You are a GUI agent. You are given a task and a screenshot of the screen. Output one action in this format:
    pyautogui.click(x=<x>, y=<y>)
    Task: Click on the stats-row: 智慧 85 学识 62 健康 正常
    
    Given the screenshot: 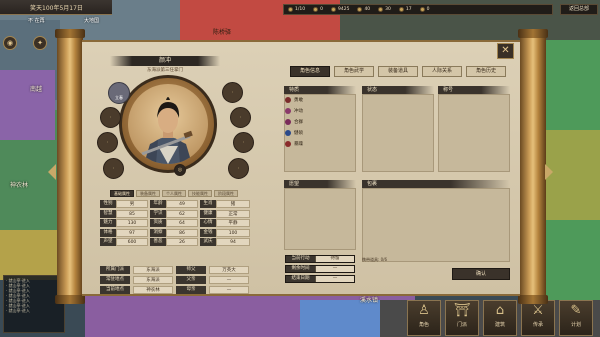 What is the action you would take?
    pyautogui.click(x=178, y=213)
    